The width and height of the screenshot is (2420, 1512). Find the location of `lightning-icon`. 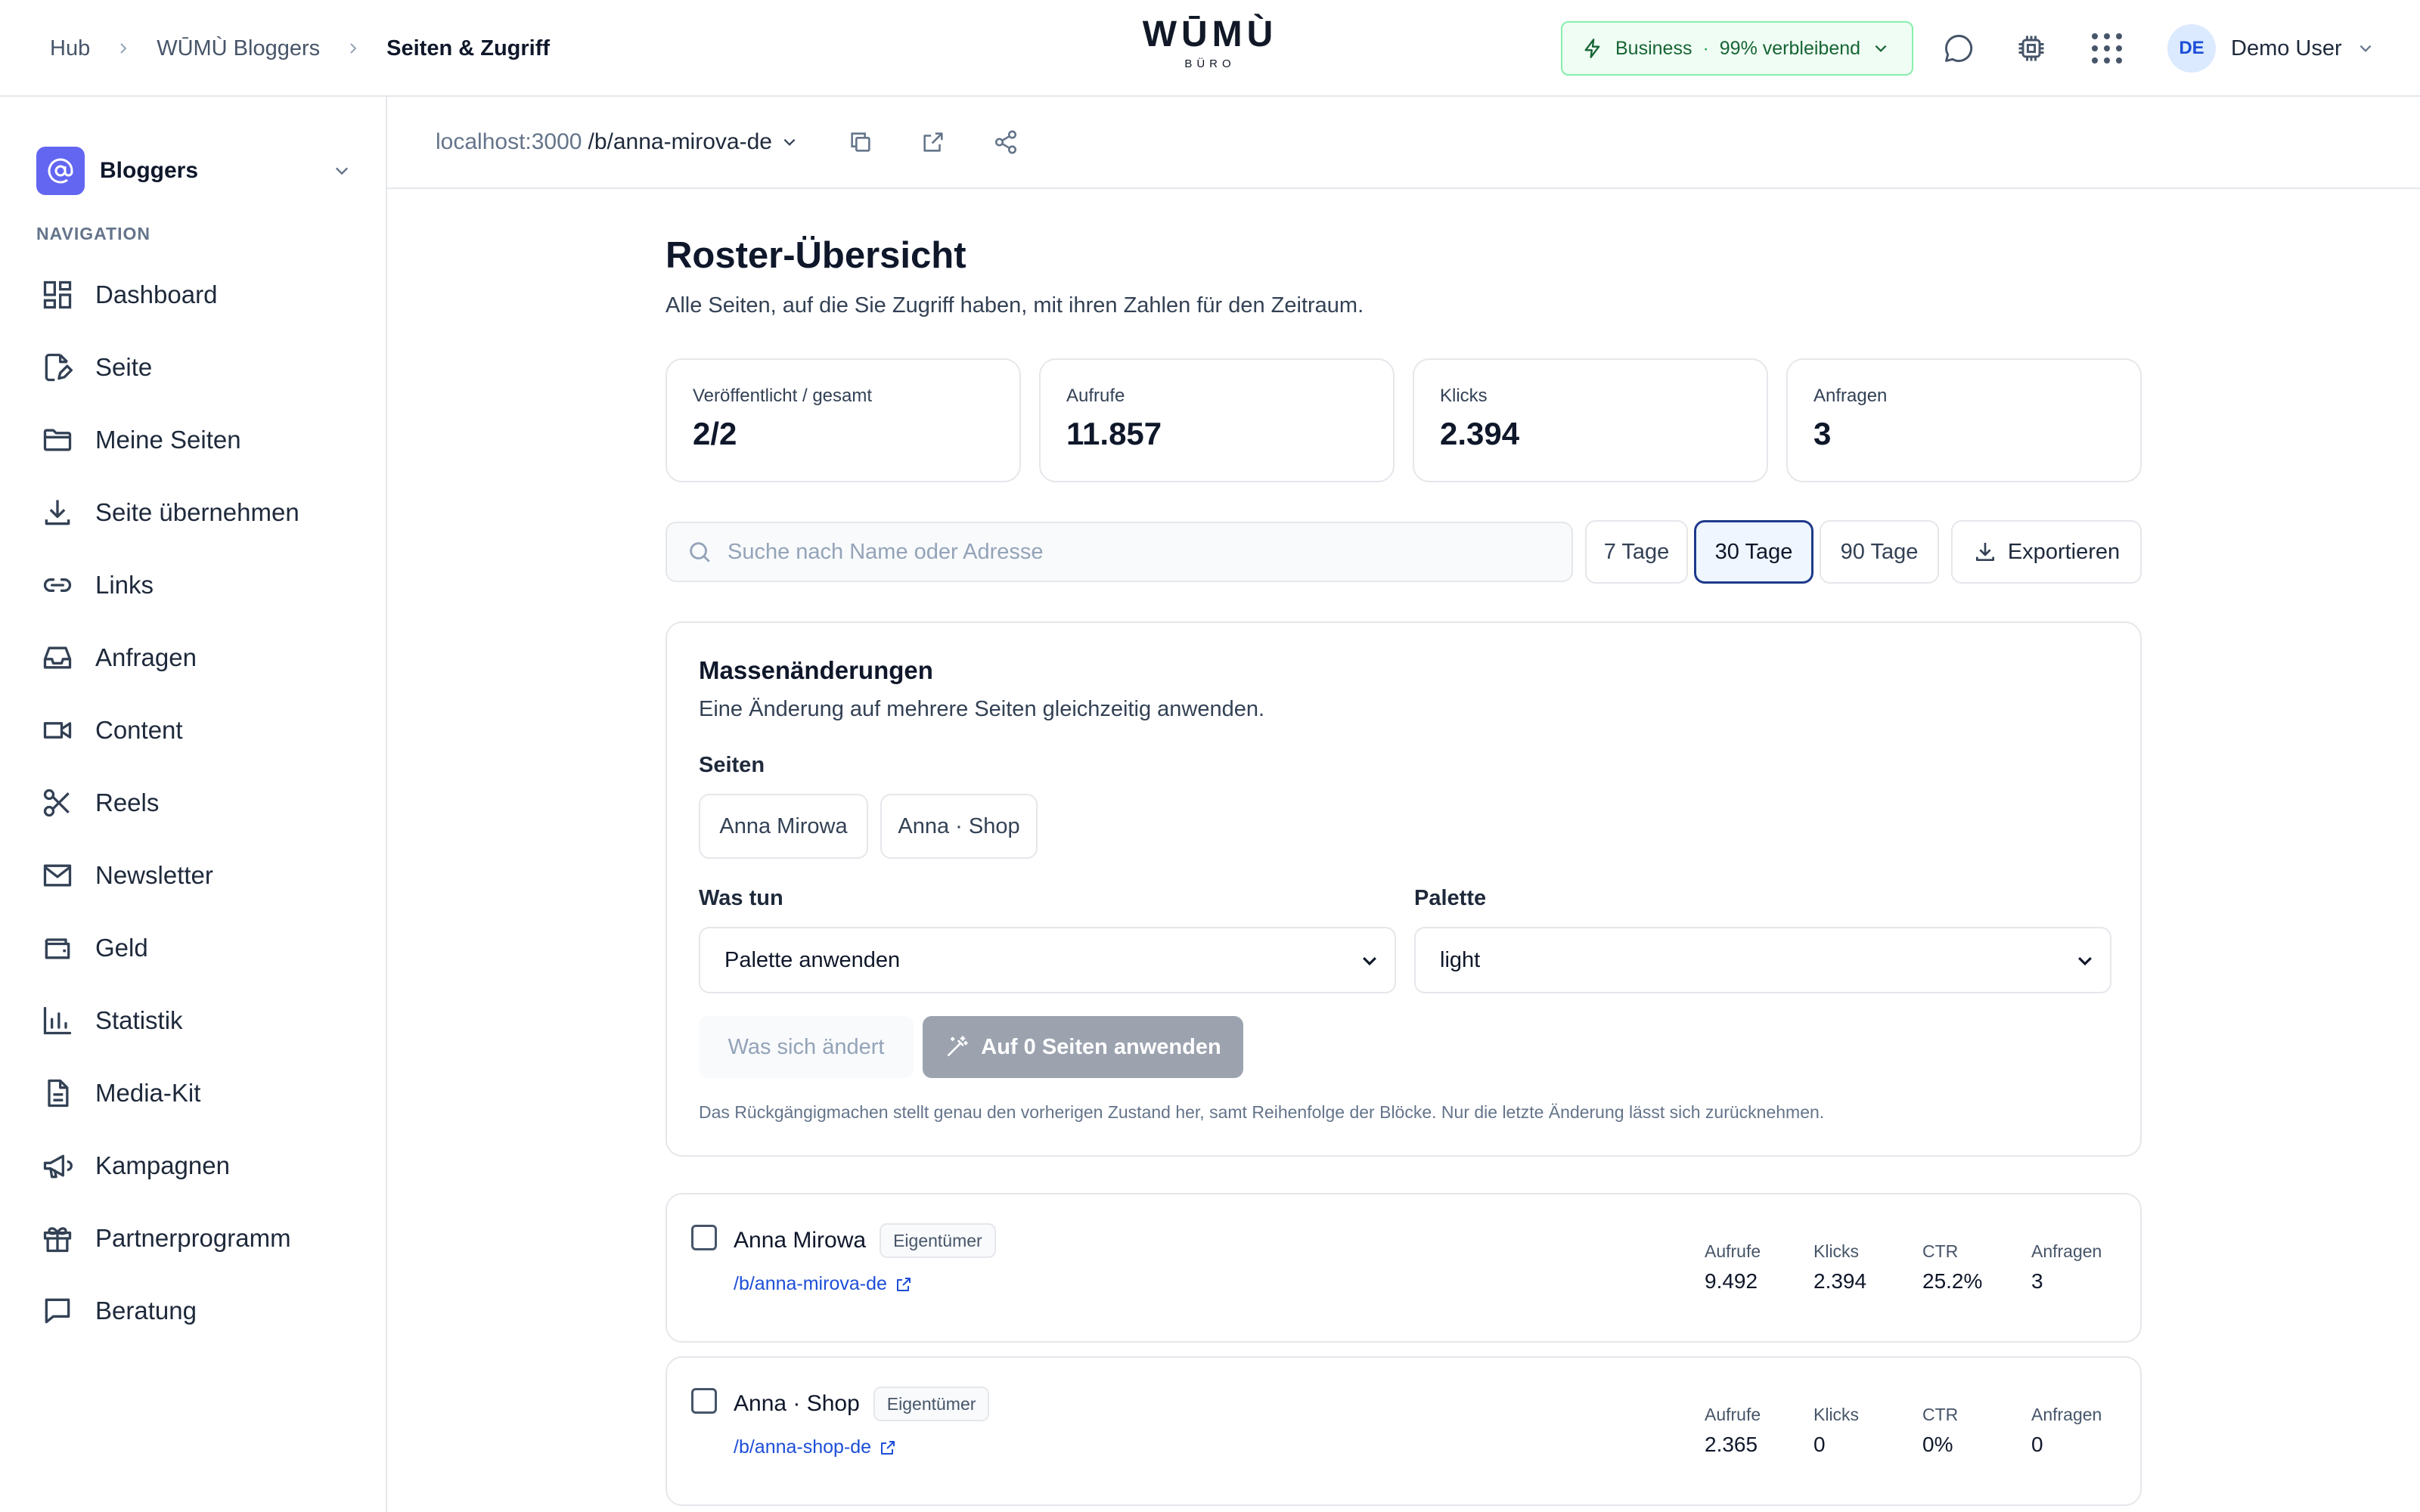

lightning-icon is located at coordinates (1592, 48).